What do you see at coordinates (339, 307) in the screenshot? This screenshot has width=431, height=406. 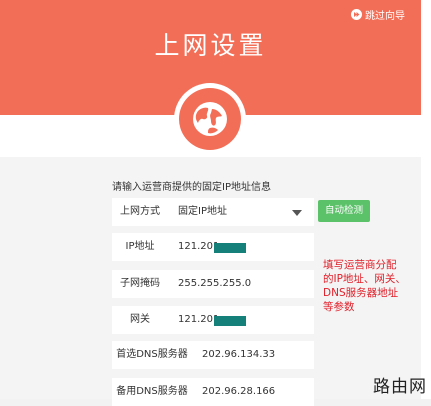 I see `annotation-line: 等参数` at bounding box center [339, 307].